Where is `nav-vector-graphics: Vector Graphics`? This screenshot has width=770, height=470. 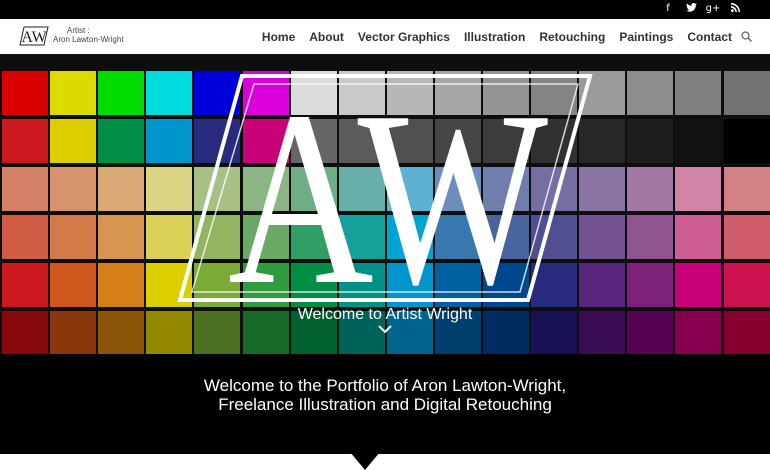 nav-vector-graphics: Vector Graphics is located at coordinates (404, 37).